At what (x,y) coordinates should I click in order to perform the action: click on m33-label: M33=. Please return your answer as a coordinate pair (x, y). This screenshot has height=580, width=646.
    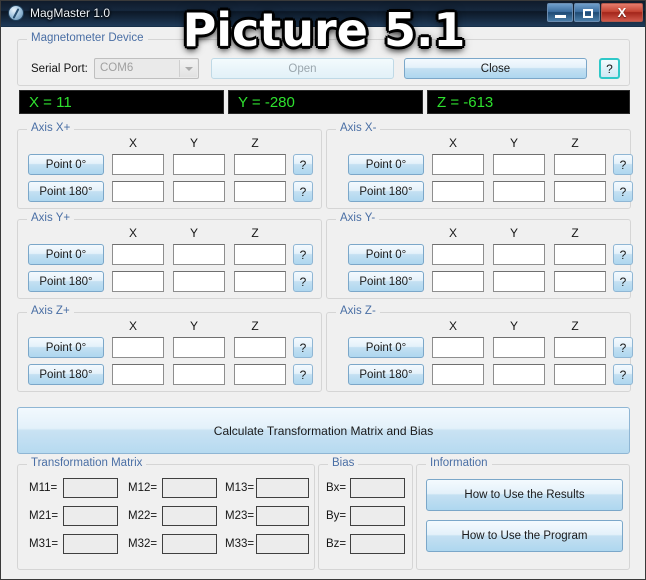
    Looking at the image, I should click on (240, 544).